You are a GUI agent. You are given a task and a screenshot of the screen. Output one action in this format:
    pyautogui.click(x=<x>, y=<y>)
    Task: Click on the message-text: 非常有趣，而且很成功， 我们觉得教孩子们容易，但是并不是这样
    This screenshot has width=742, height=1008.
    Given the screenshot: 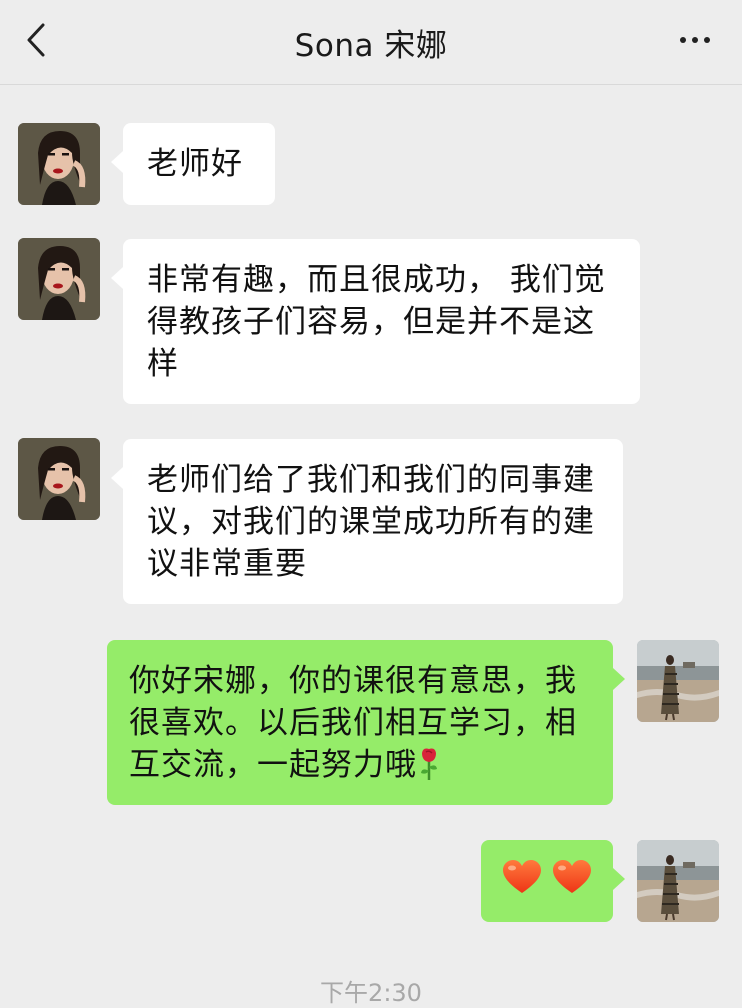 What is the action you would take?
    pyautogui.click(x=376, y=322)
    